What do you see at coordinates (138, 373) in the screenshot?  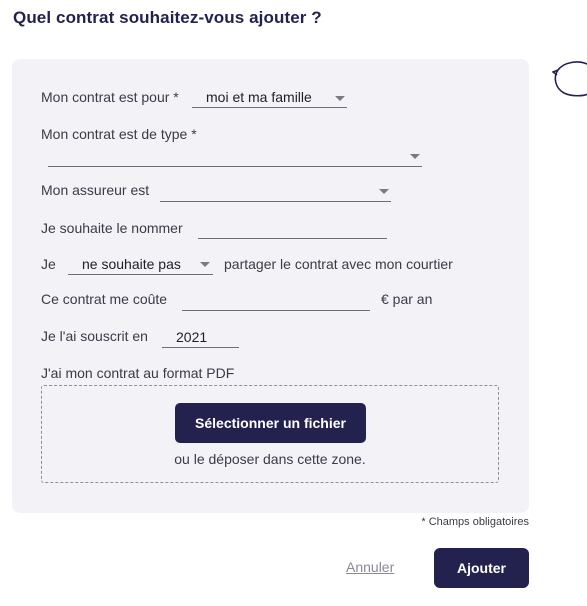 I see `pdf-label: J'ai mon contrat au format PDF` at bounding box center [138, 373].